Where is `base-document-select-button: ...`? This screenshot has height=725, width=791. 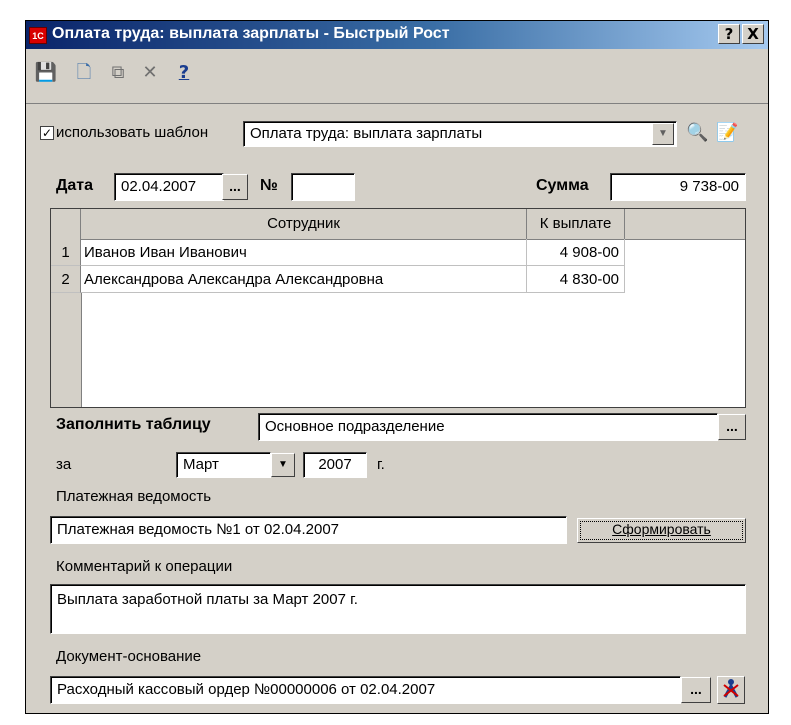 base-document-select-button: ... is located at coordinates (696, 690).